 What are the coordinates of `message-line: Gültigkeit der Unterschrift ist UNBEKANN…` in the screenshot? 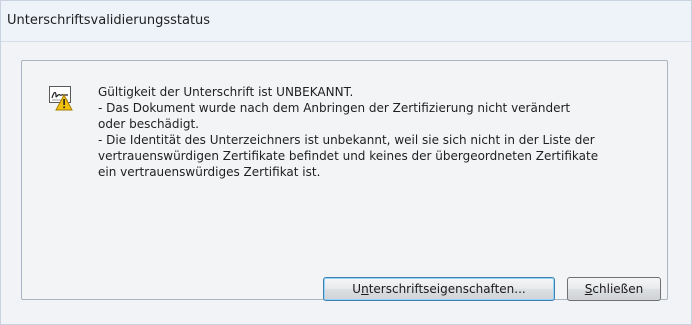 It's located at (226, 92).